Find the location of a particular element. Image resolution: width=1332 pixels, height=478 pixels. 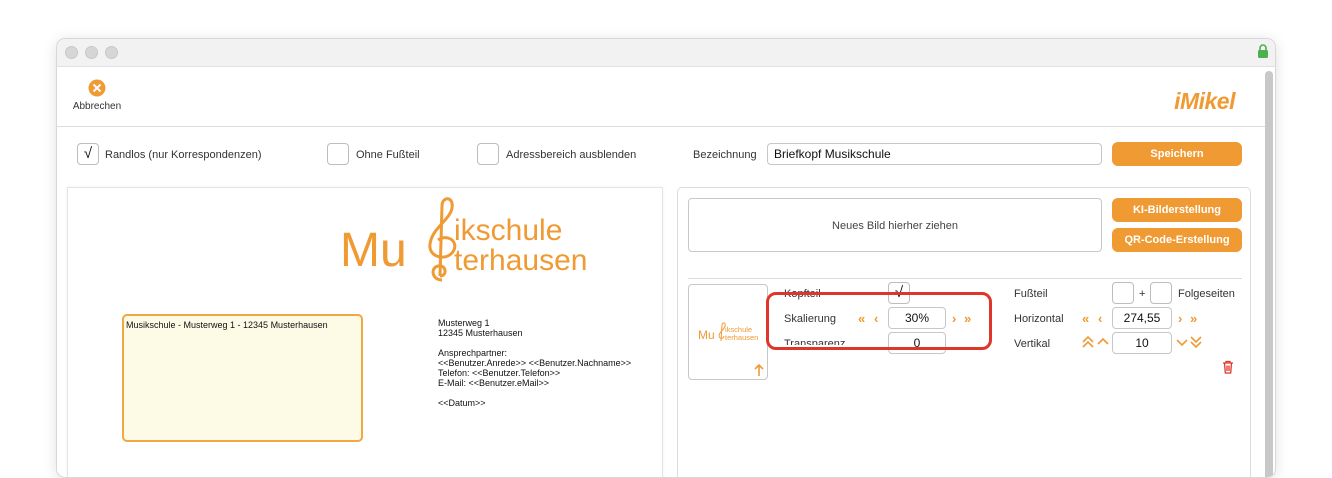

save-button: Speichern is located at coordinates (1177, 154).